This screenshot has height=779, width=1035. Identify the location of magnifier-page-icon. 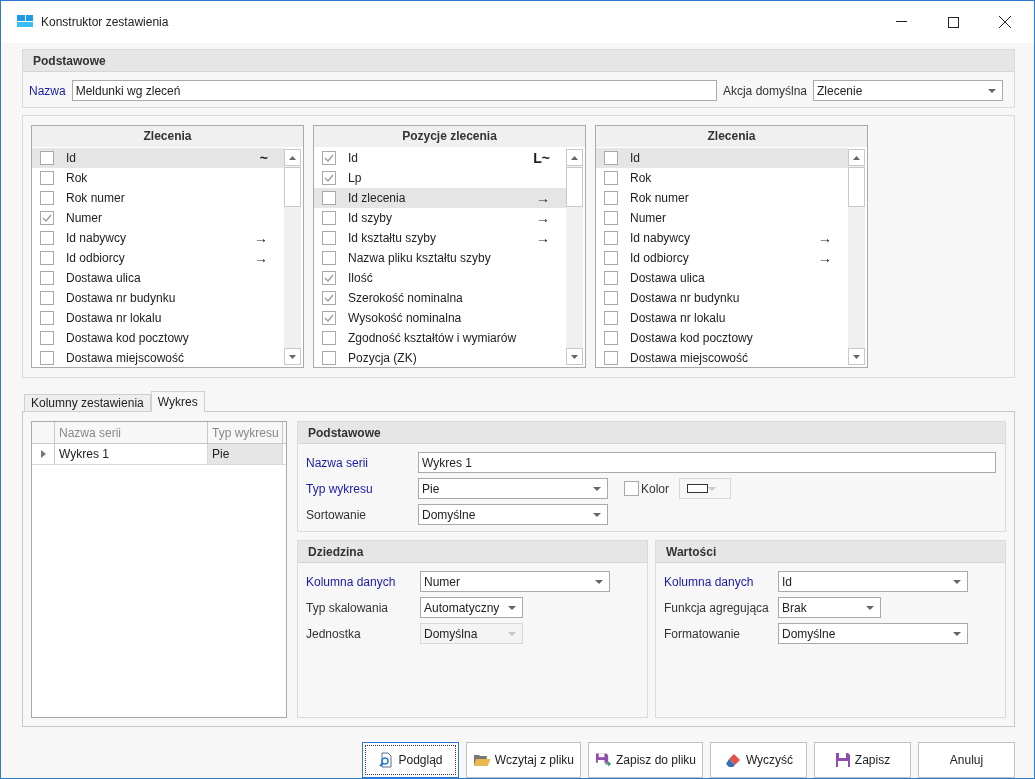
(386, 760).